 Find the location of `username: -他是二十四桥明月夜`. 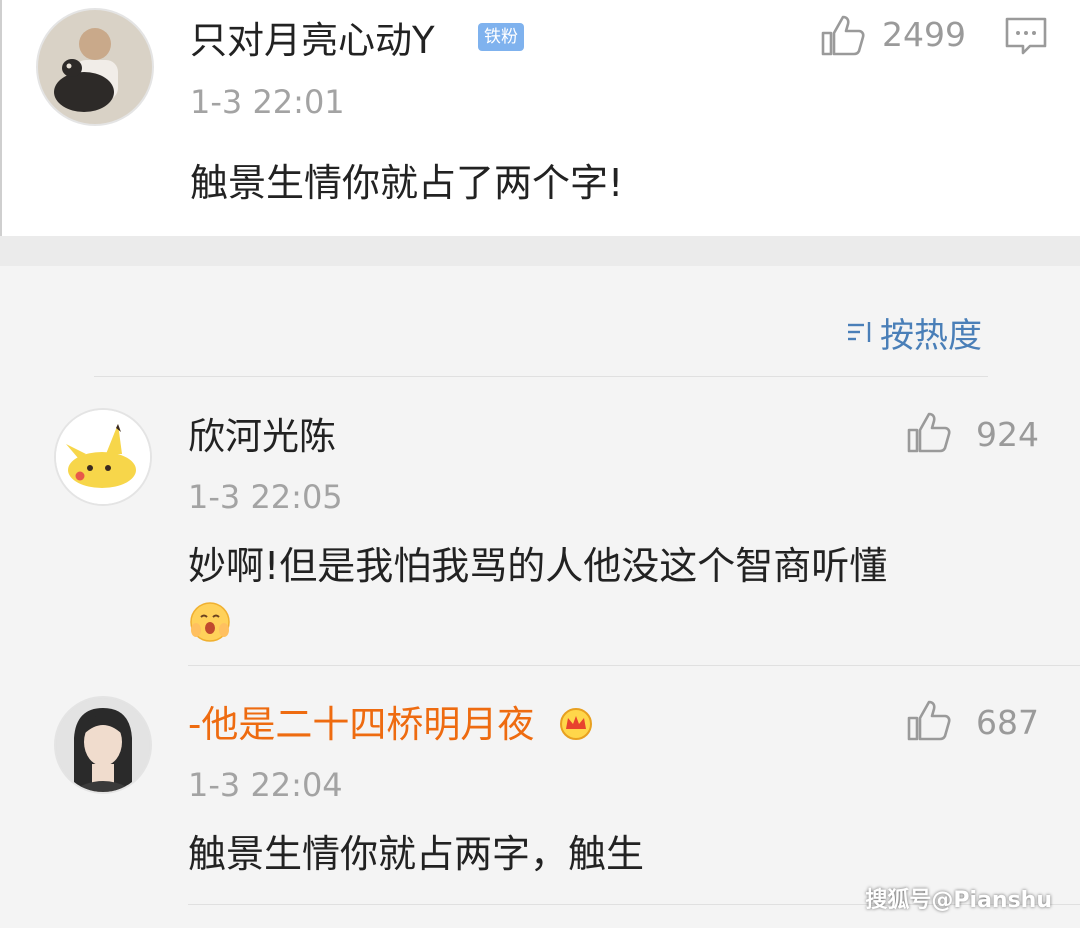

username: -他是二十四桥明月夜 is located at coordinates (361, 724).